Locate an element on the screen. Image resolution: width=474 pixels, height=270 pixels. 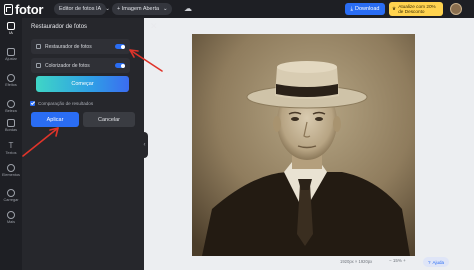
checkbox-checked-icon is located at coordinates (32, 103).